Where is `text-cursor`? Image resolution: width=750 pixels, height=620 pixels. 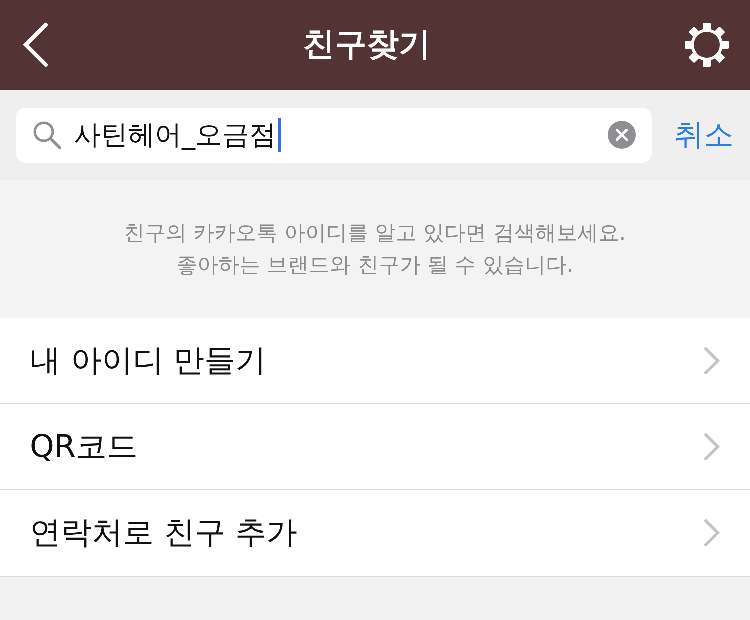 text-cursor is located at coordinates (279, 135).